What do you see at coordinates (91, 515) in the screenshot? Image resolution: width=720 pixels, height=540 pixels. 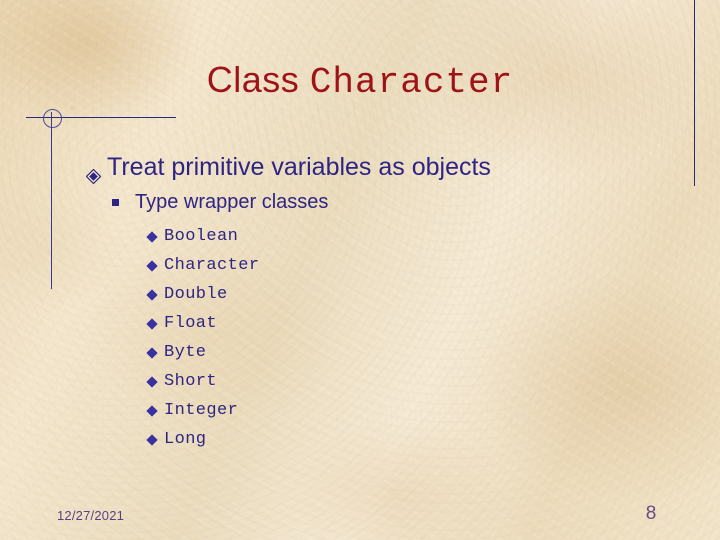 I see `footer-date: 12/27/2021` at bounding box center [91, 515].